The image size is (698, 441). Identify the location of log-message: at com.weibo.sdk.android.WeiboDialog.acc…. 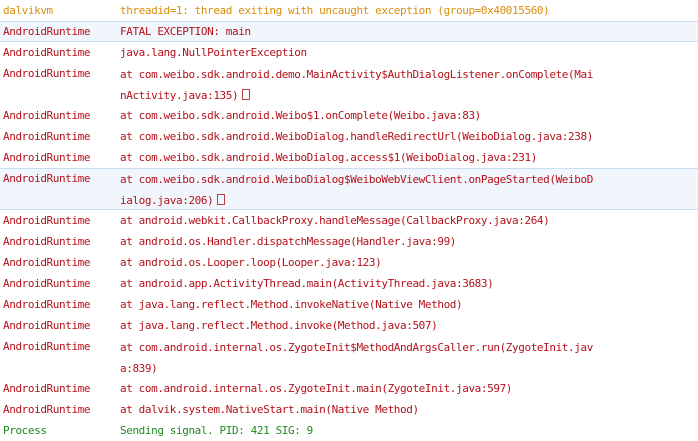
(328, 157).